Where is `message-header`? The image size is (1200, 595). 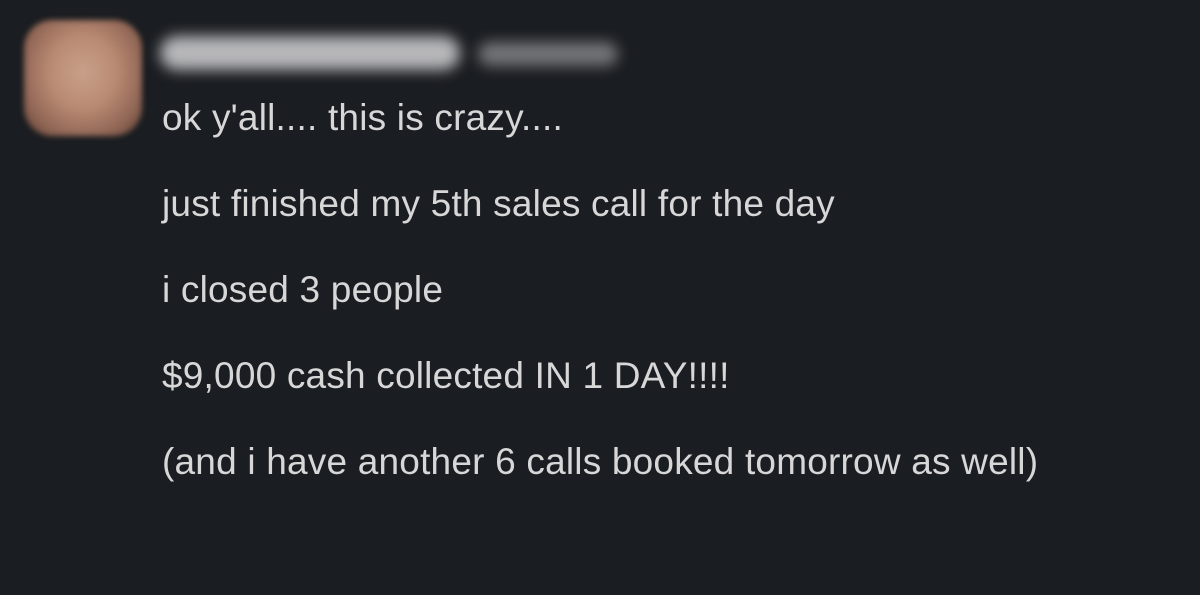
message-header is located at coordinates (395, 51).